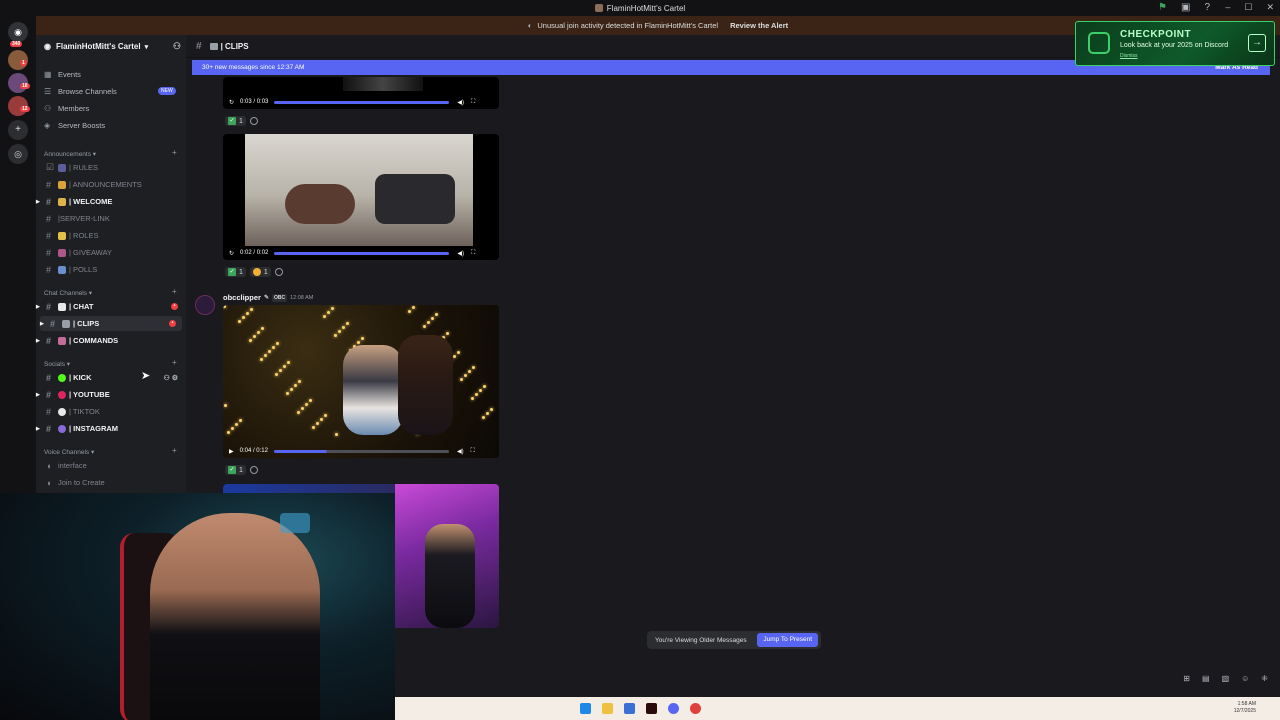 This screenshot has width=1280, height=720. I want to click on file-explorer-icon, so click(607, 708).